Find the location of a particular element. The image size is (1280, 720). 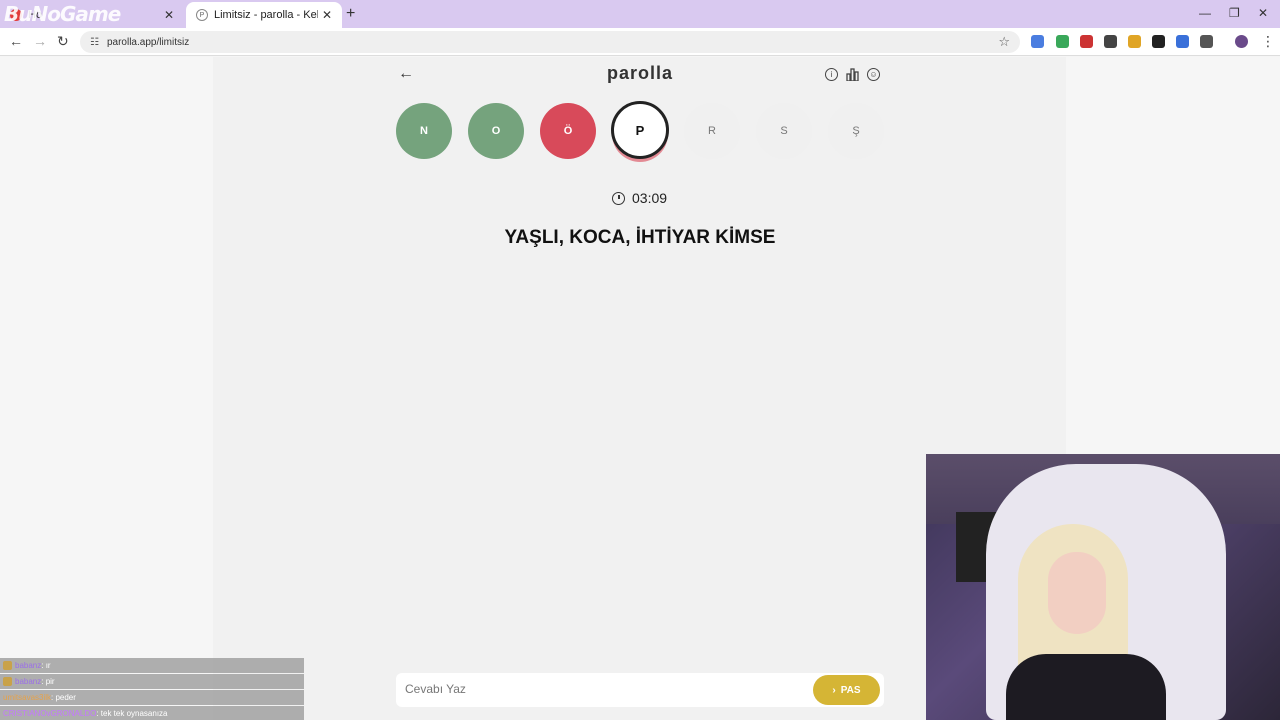

kebab-menu-icon: ⋮ is located at coordinates (1268, 41).